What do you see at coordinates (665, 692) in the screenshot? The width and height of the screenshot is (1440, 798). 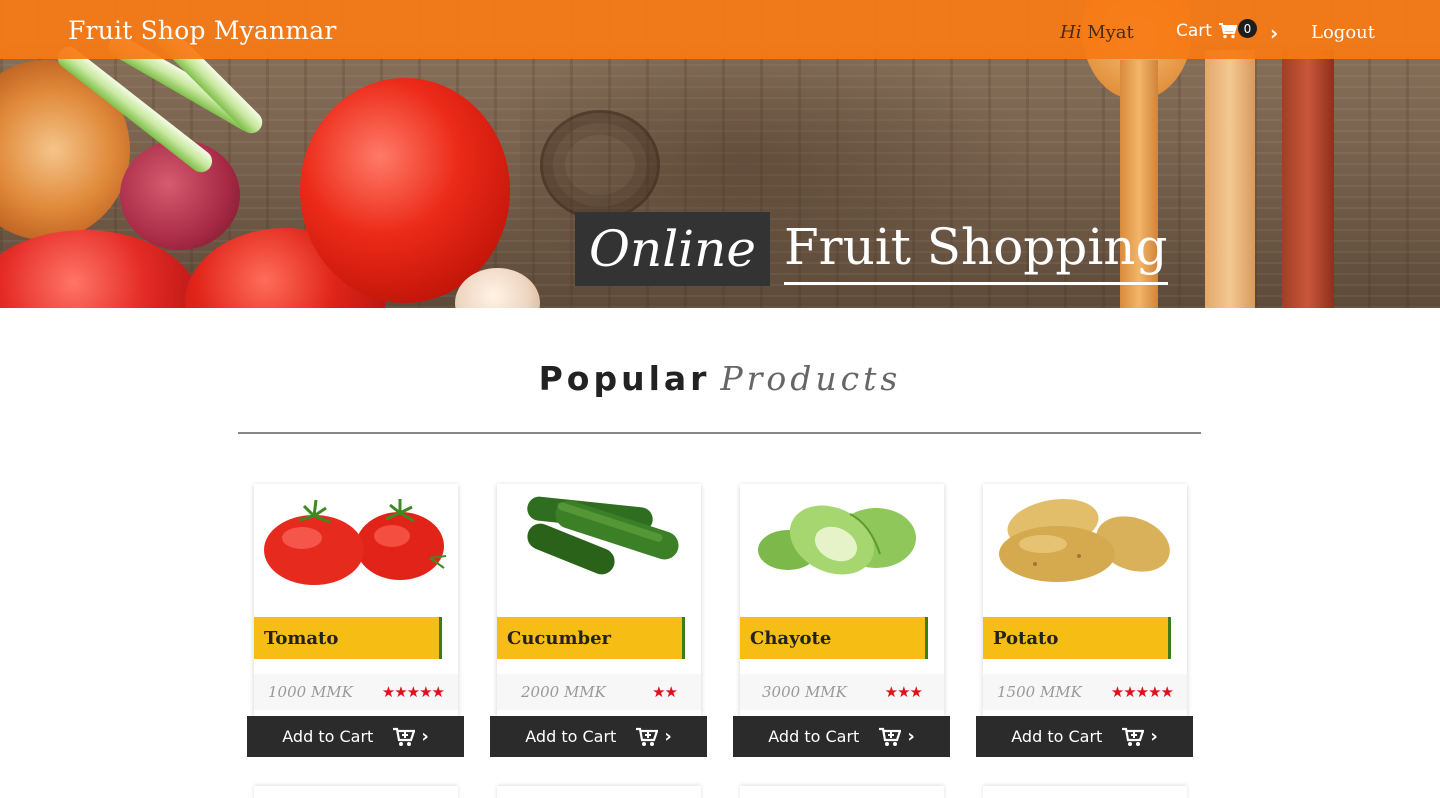 I see `star-rating: ★★` at bounding box center [665, 692].